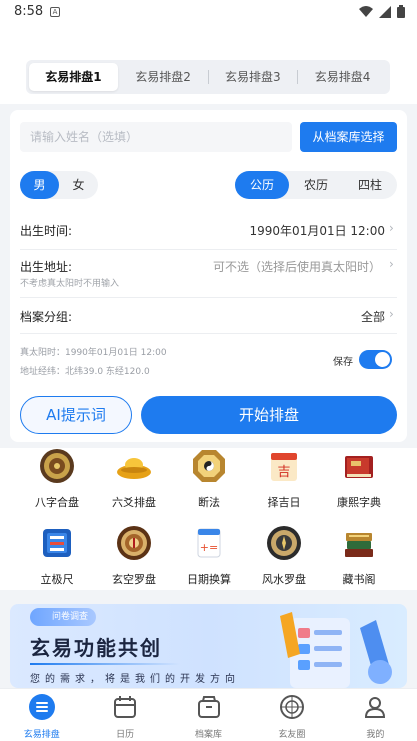 The image size is (417, 741). I want to click on survey-tag: 问卷调查, so click(63, 617).